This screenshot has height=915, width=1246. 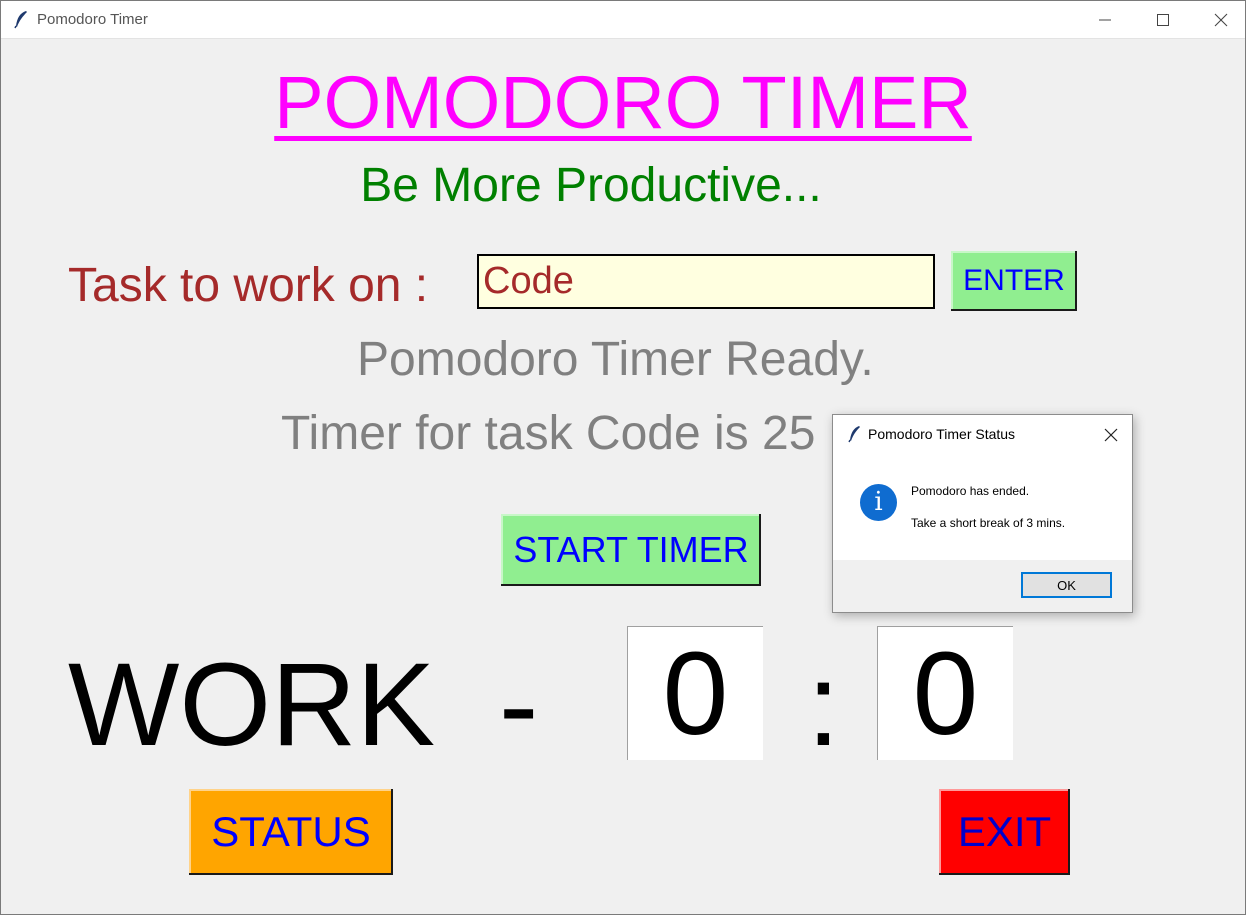 What do you see at coordinates (252, 705) in the screenshot?
I see `mode-label: WORK` at bounding box center [252, 705].